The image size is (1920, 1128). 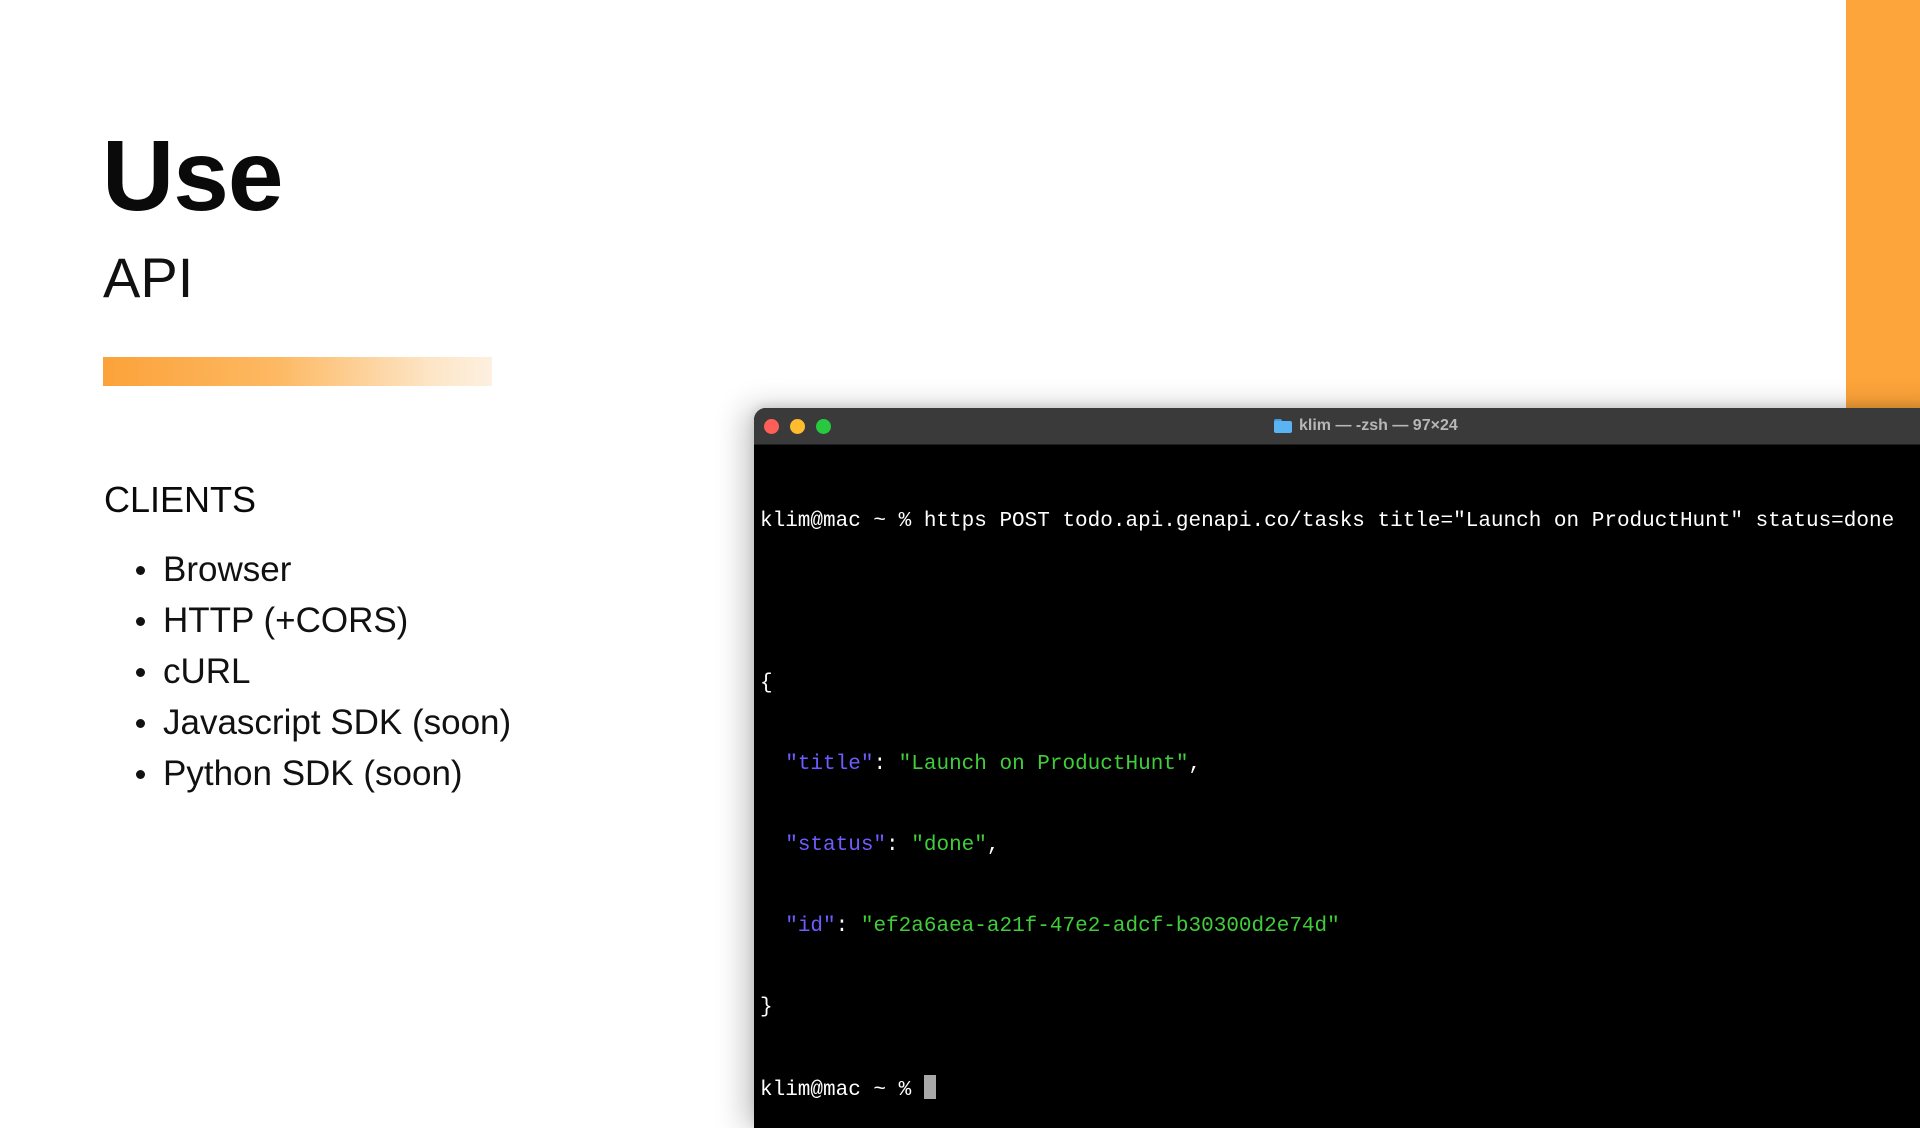 I want to click on list-item-label: Python SDK (soon), so click(x=313, y=773).